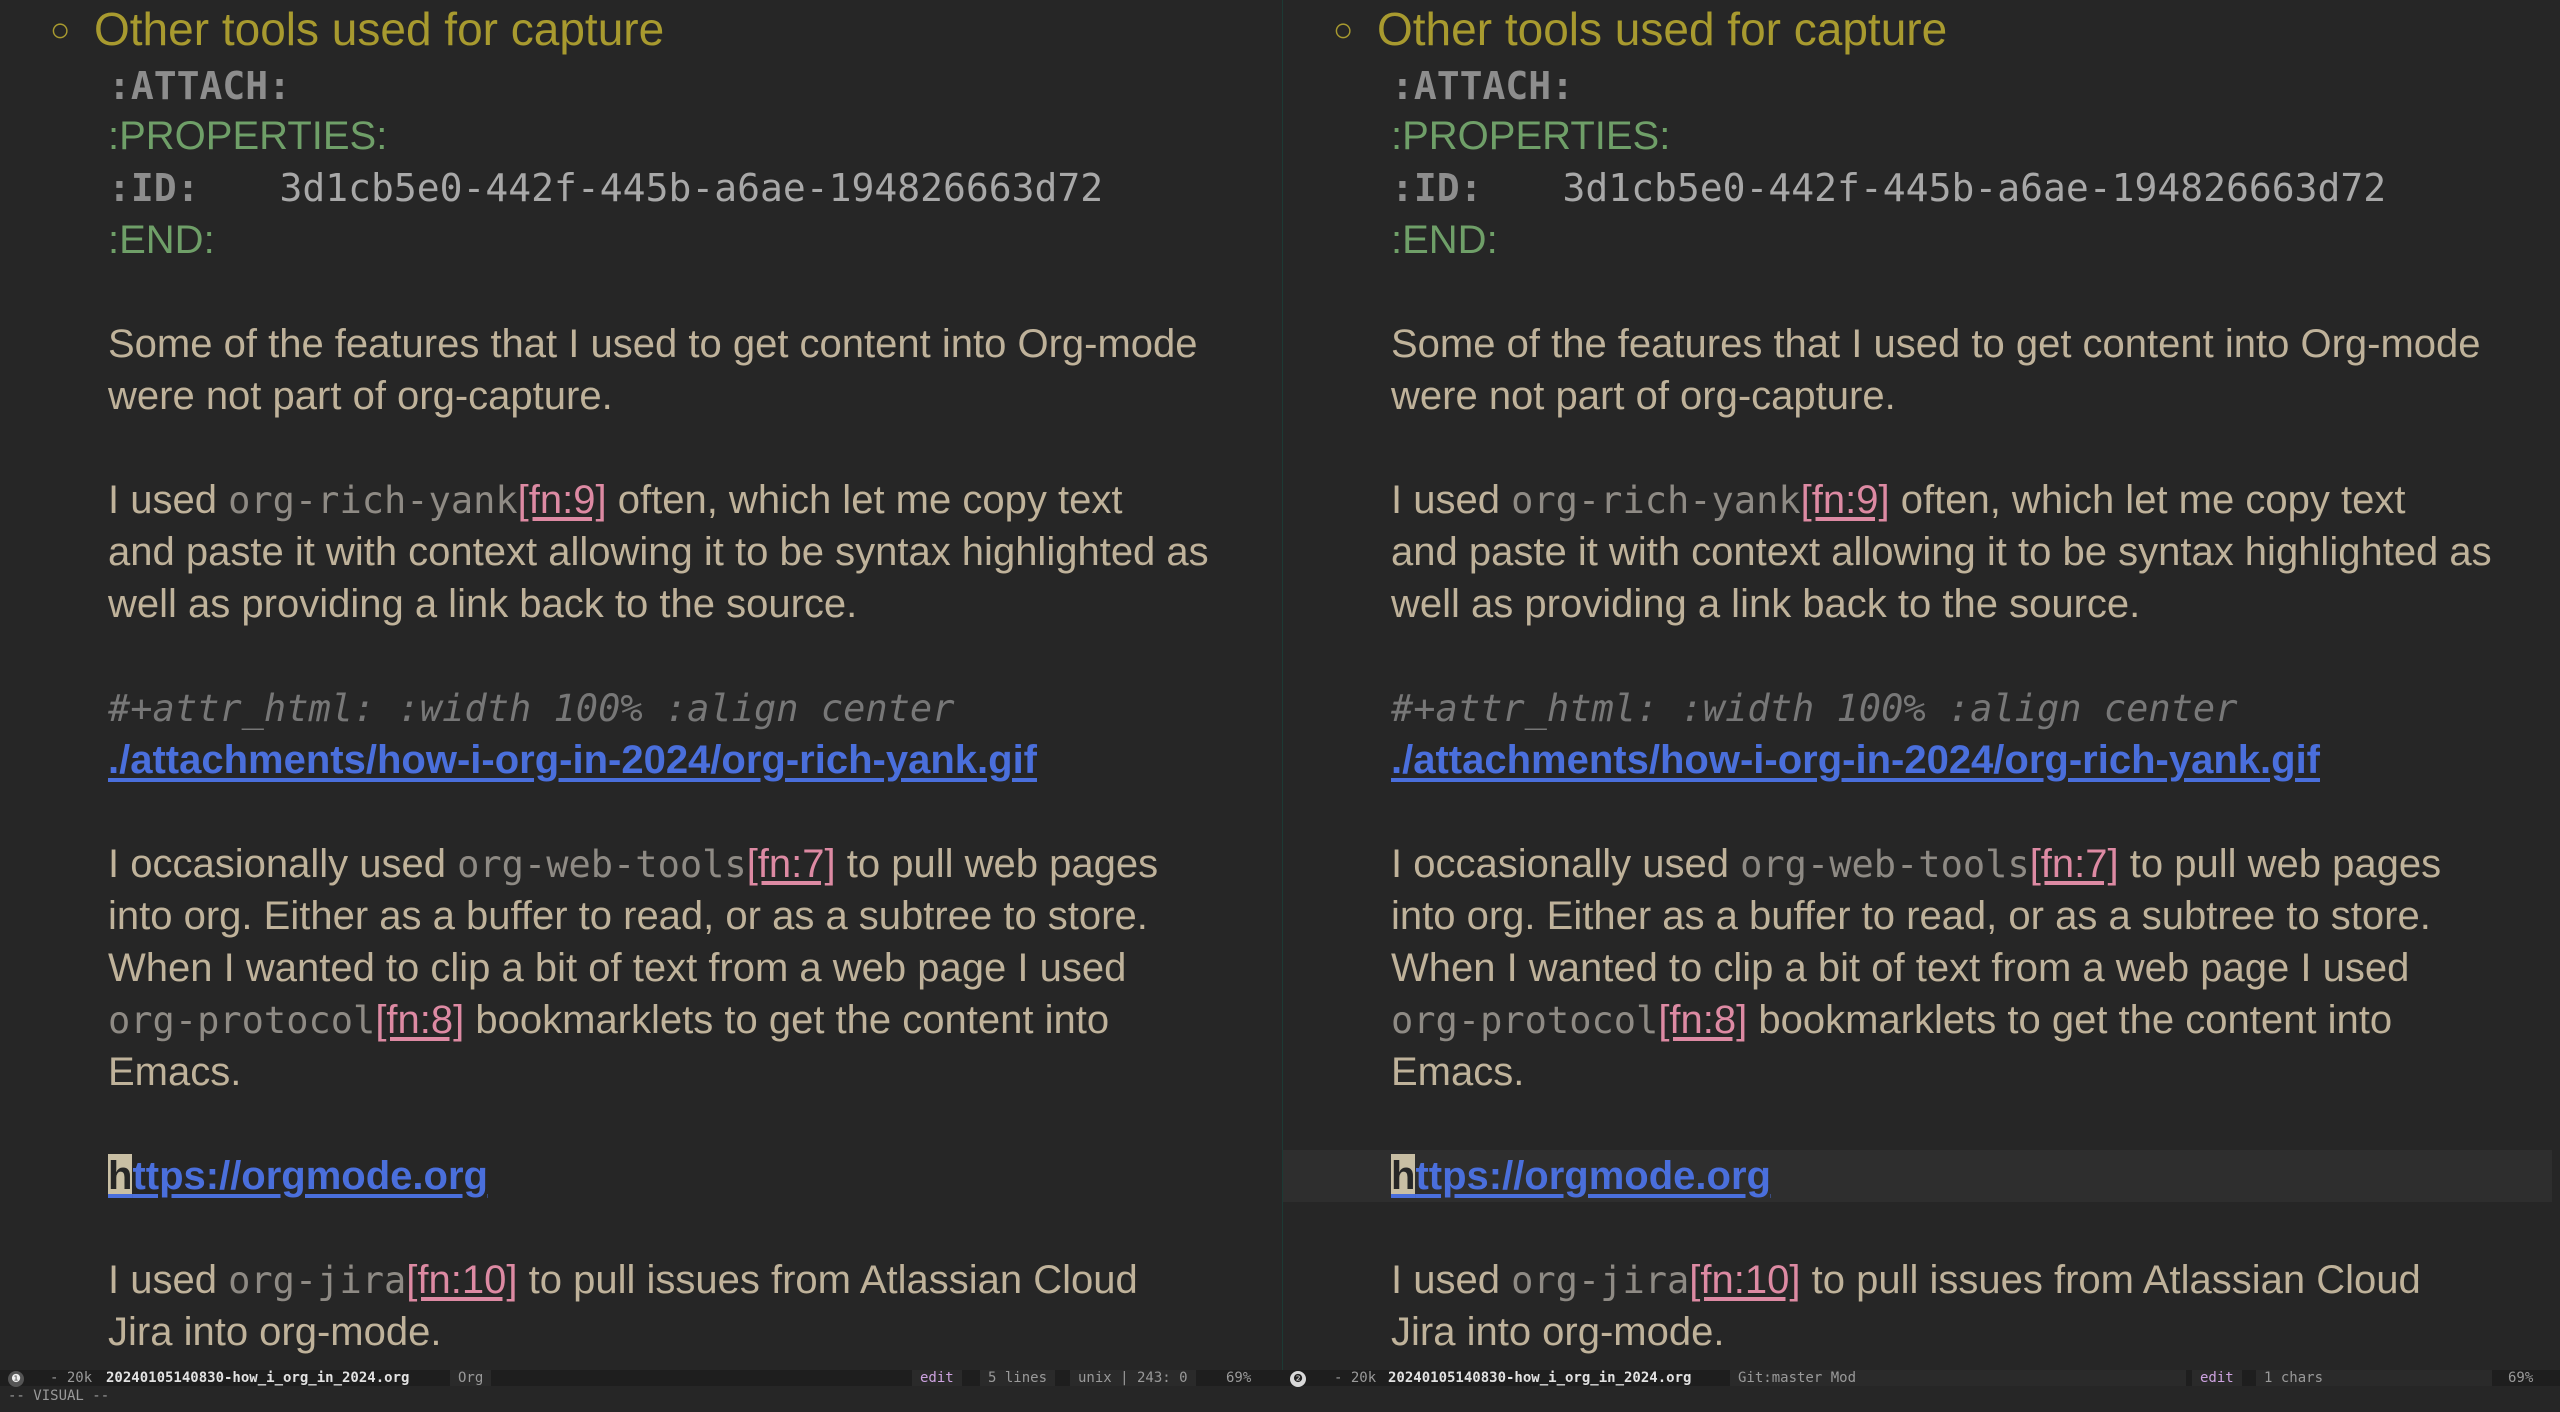 Image resolution: width=2560 pixels, height=1412 pixels. I want to click on window-number-badge: ❷, so click(1298, 1378).